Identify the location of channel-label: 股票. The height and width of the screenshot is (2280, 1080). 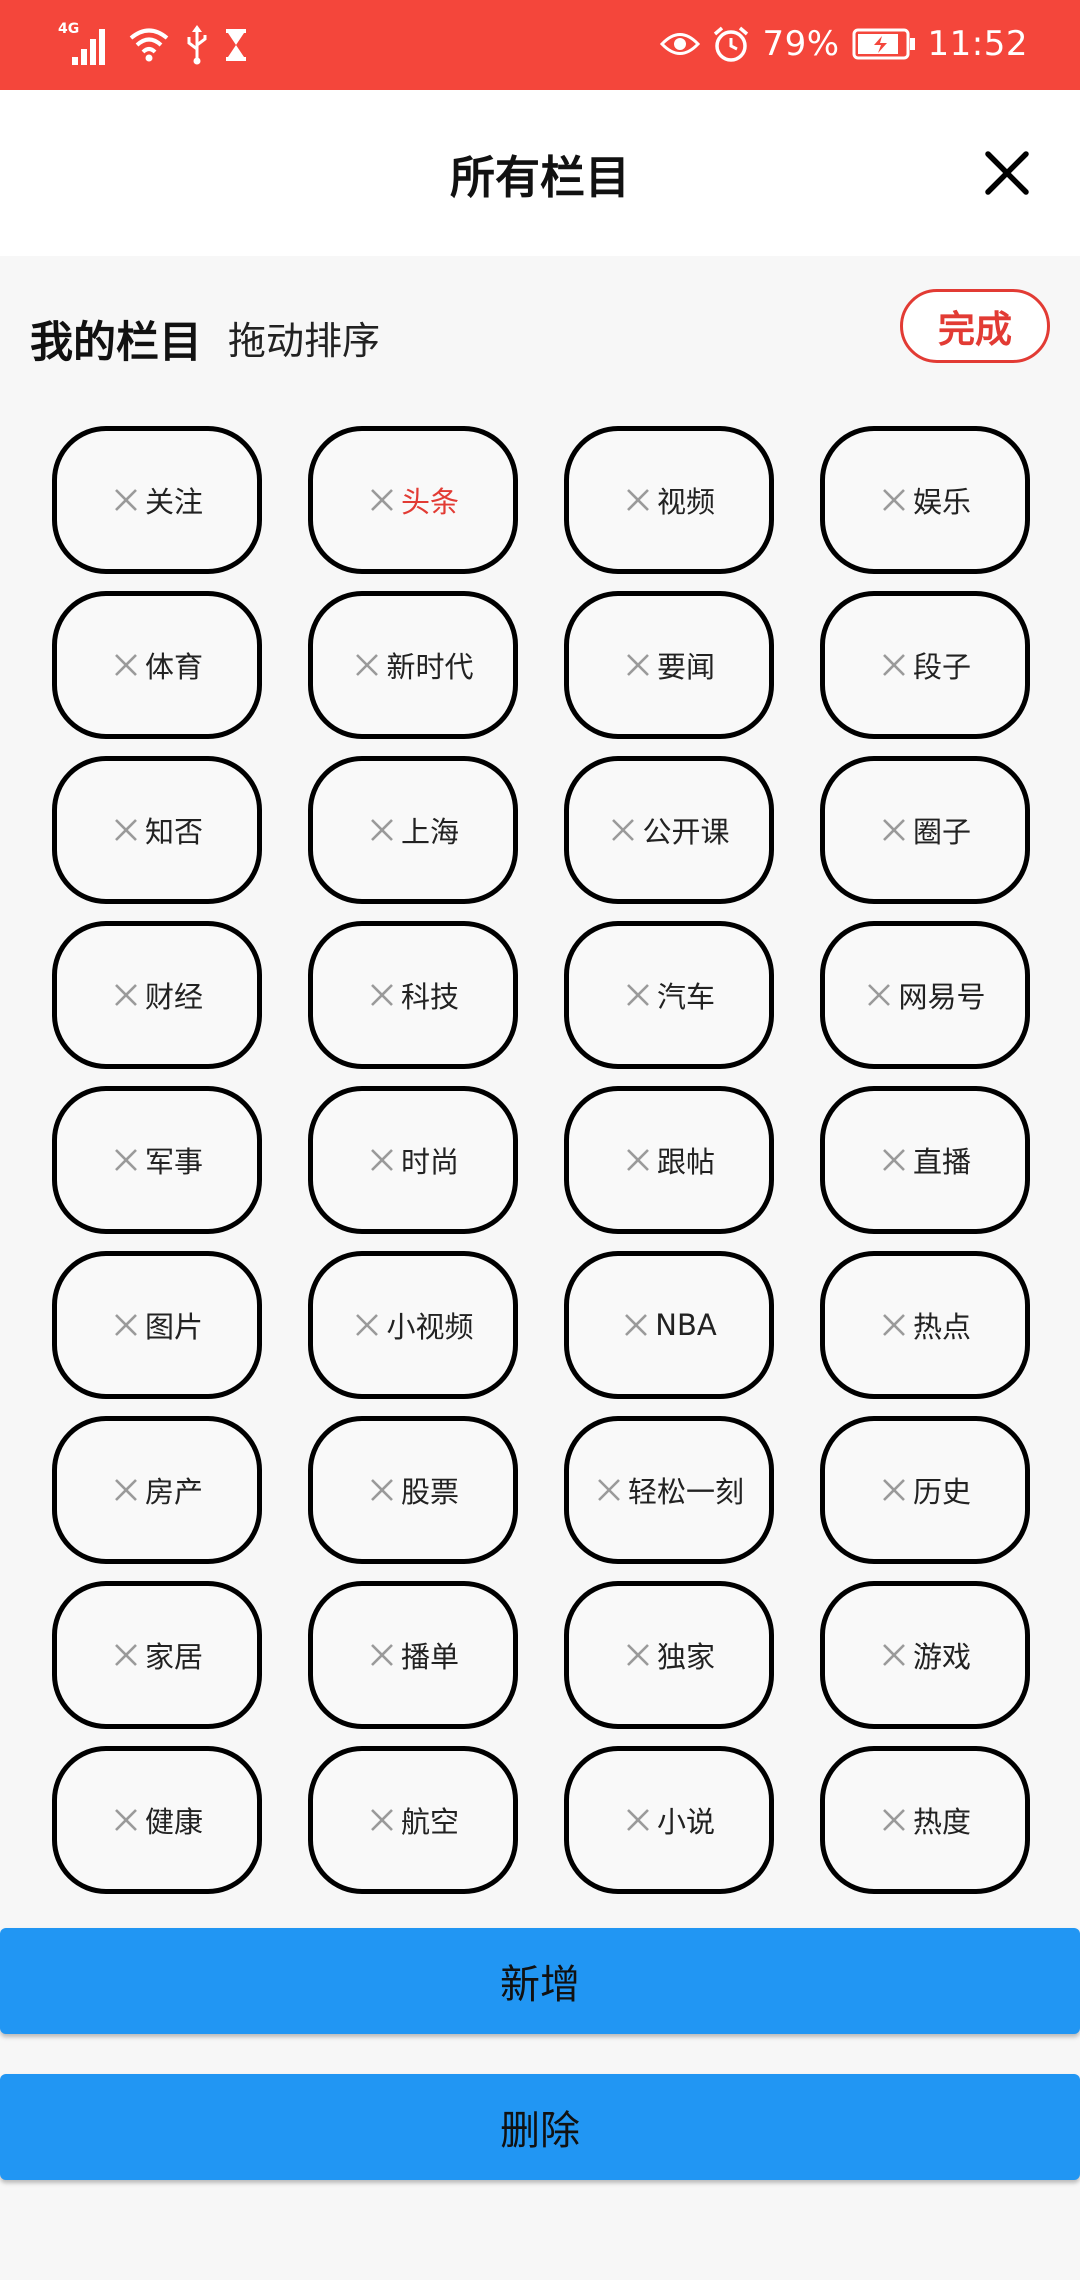
(429, 1492).